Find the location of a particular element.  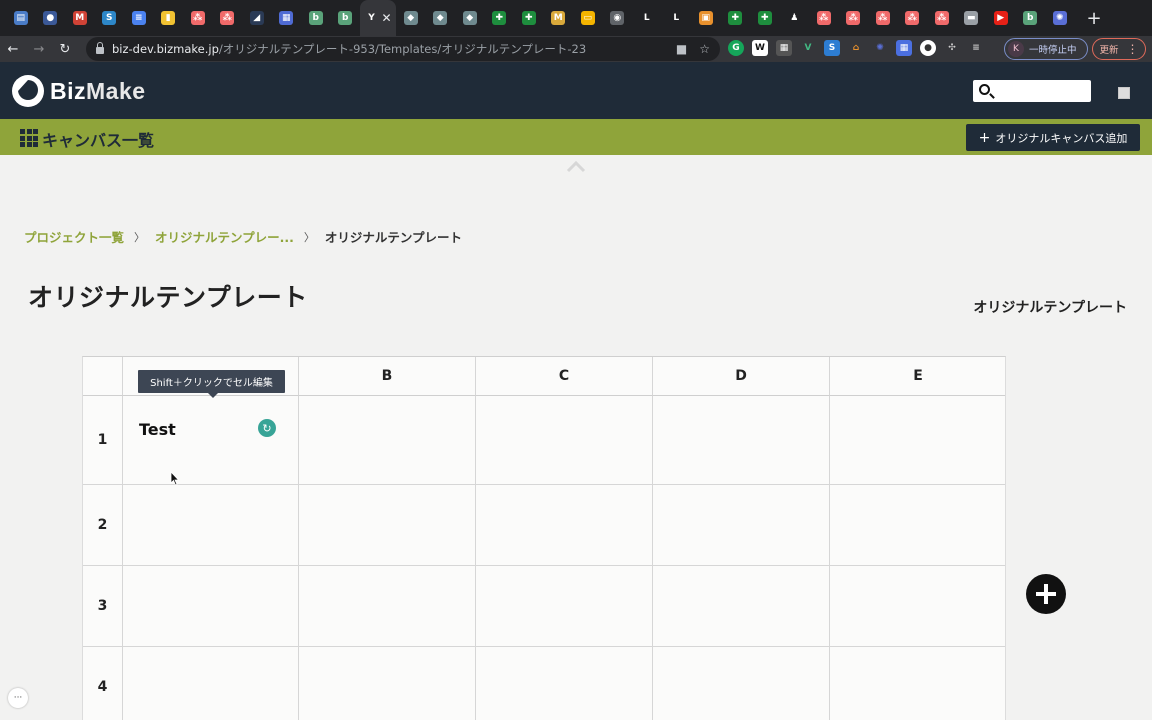

vue-icon: V is located at coordinates (808, 48).